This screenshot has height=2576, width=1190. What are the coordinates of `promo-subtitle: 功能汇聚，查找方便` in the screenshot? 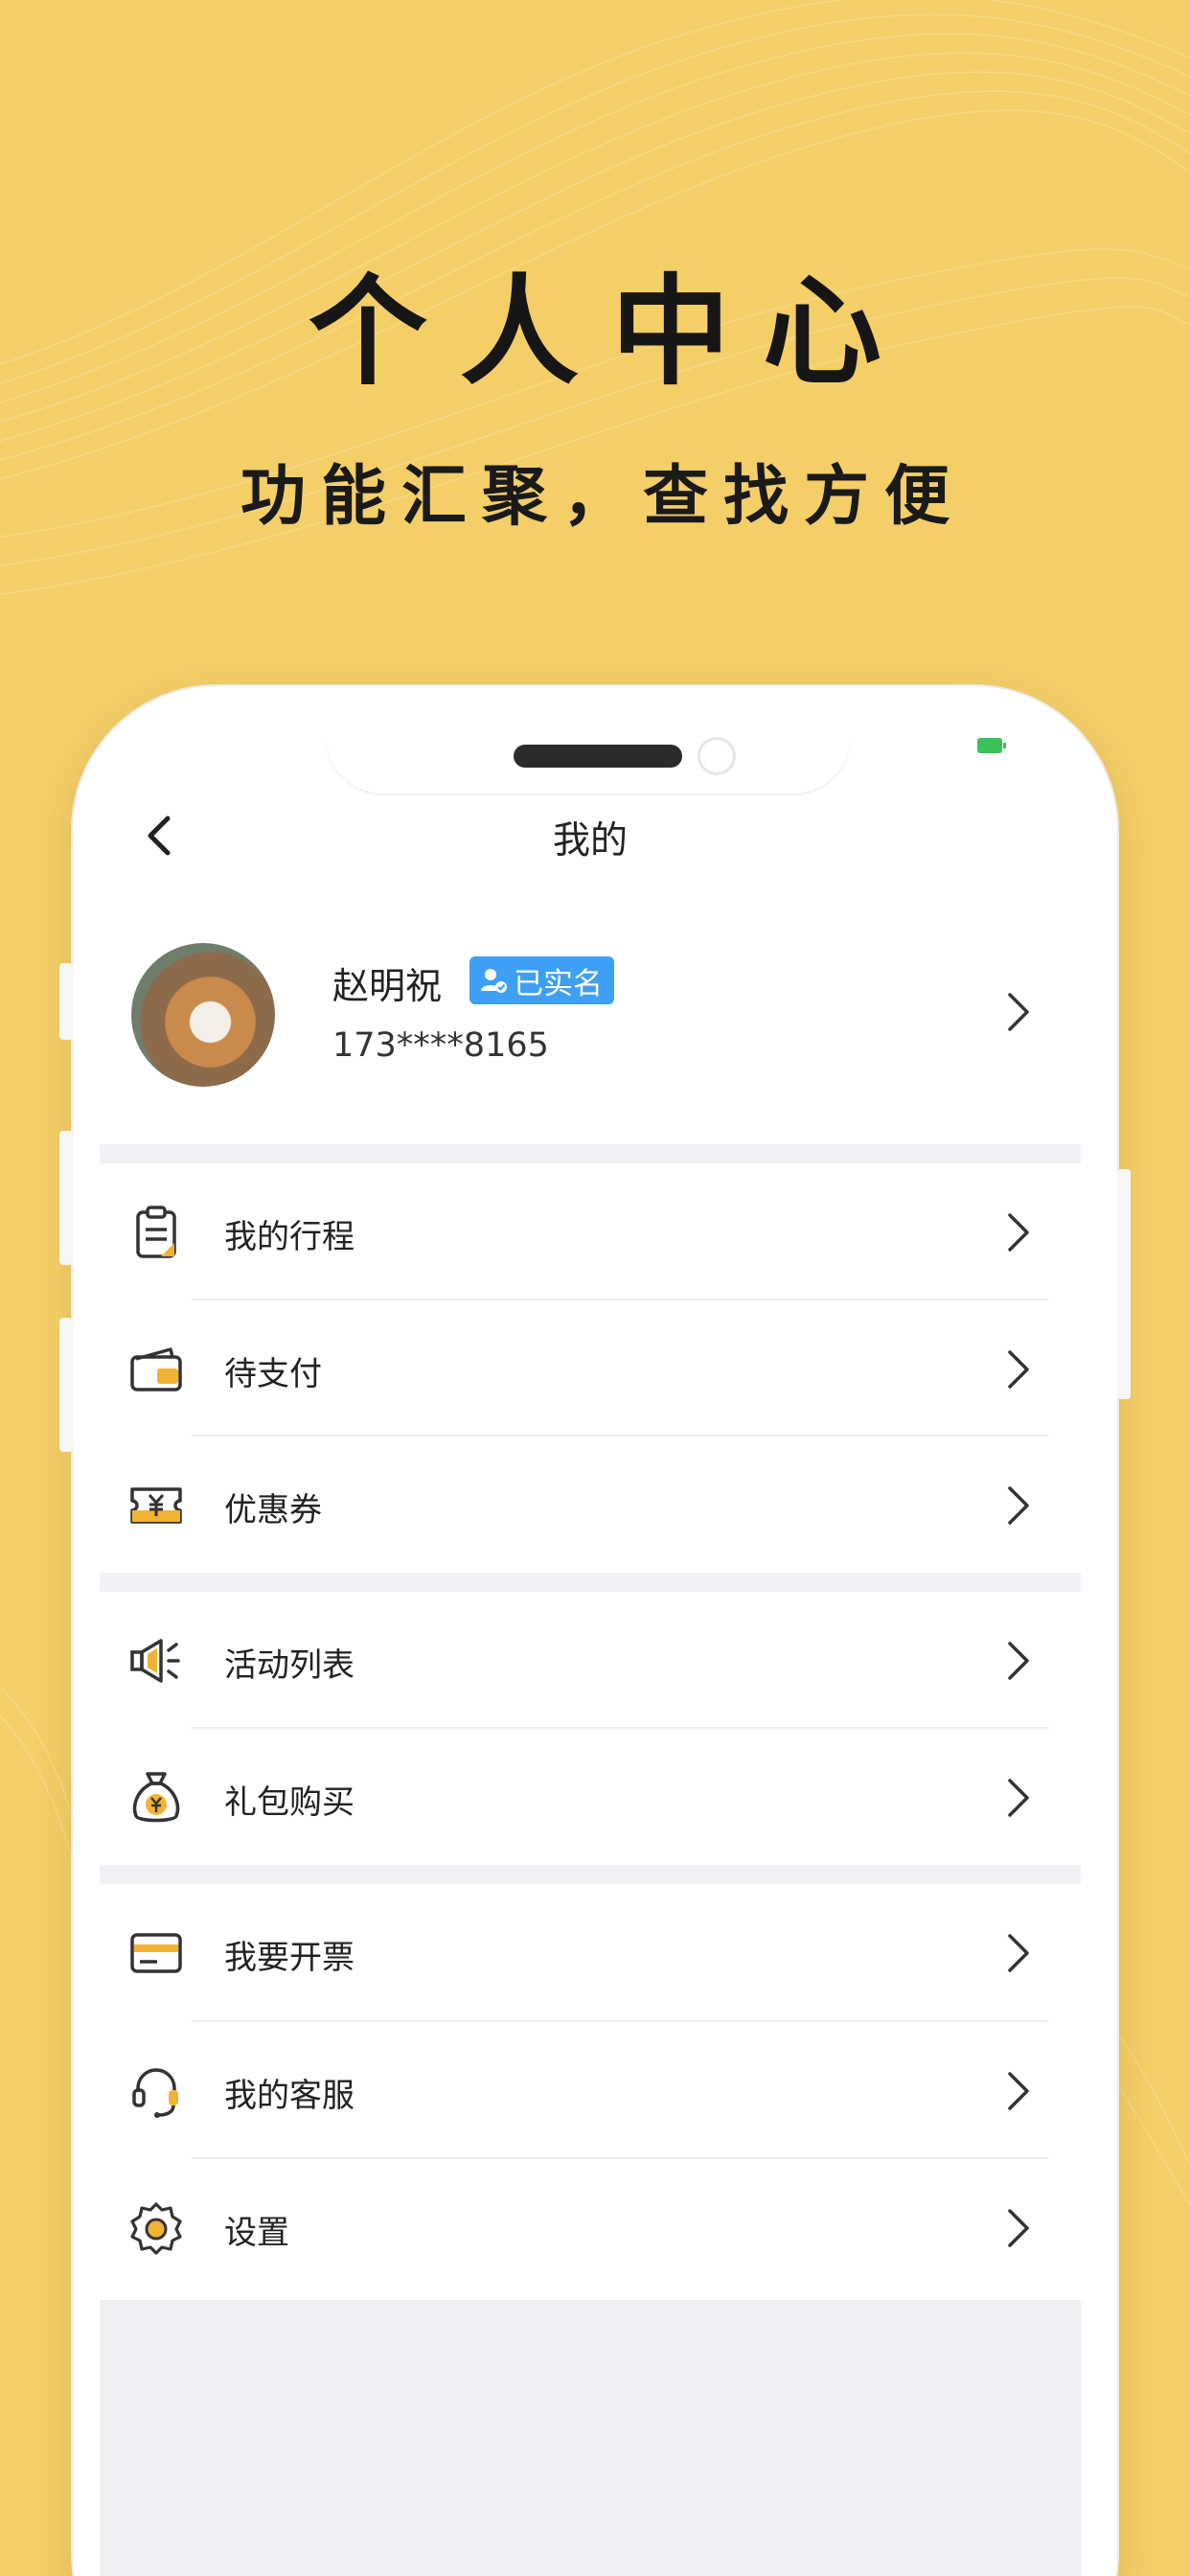 It's located at (603, 497).